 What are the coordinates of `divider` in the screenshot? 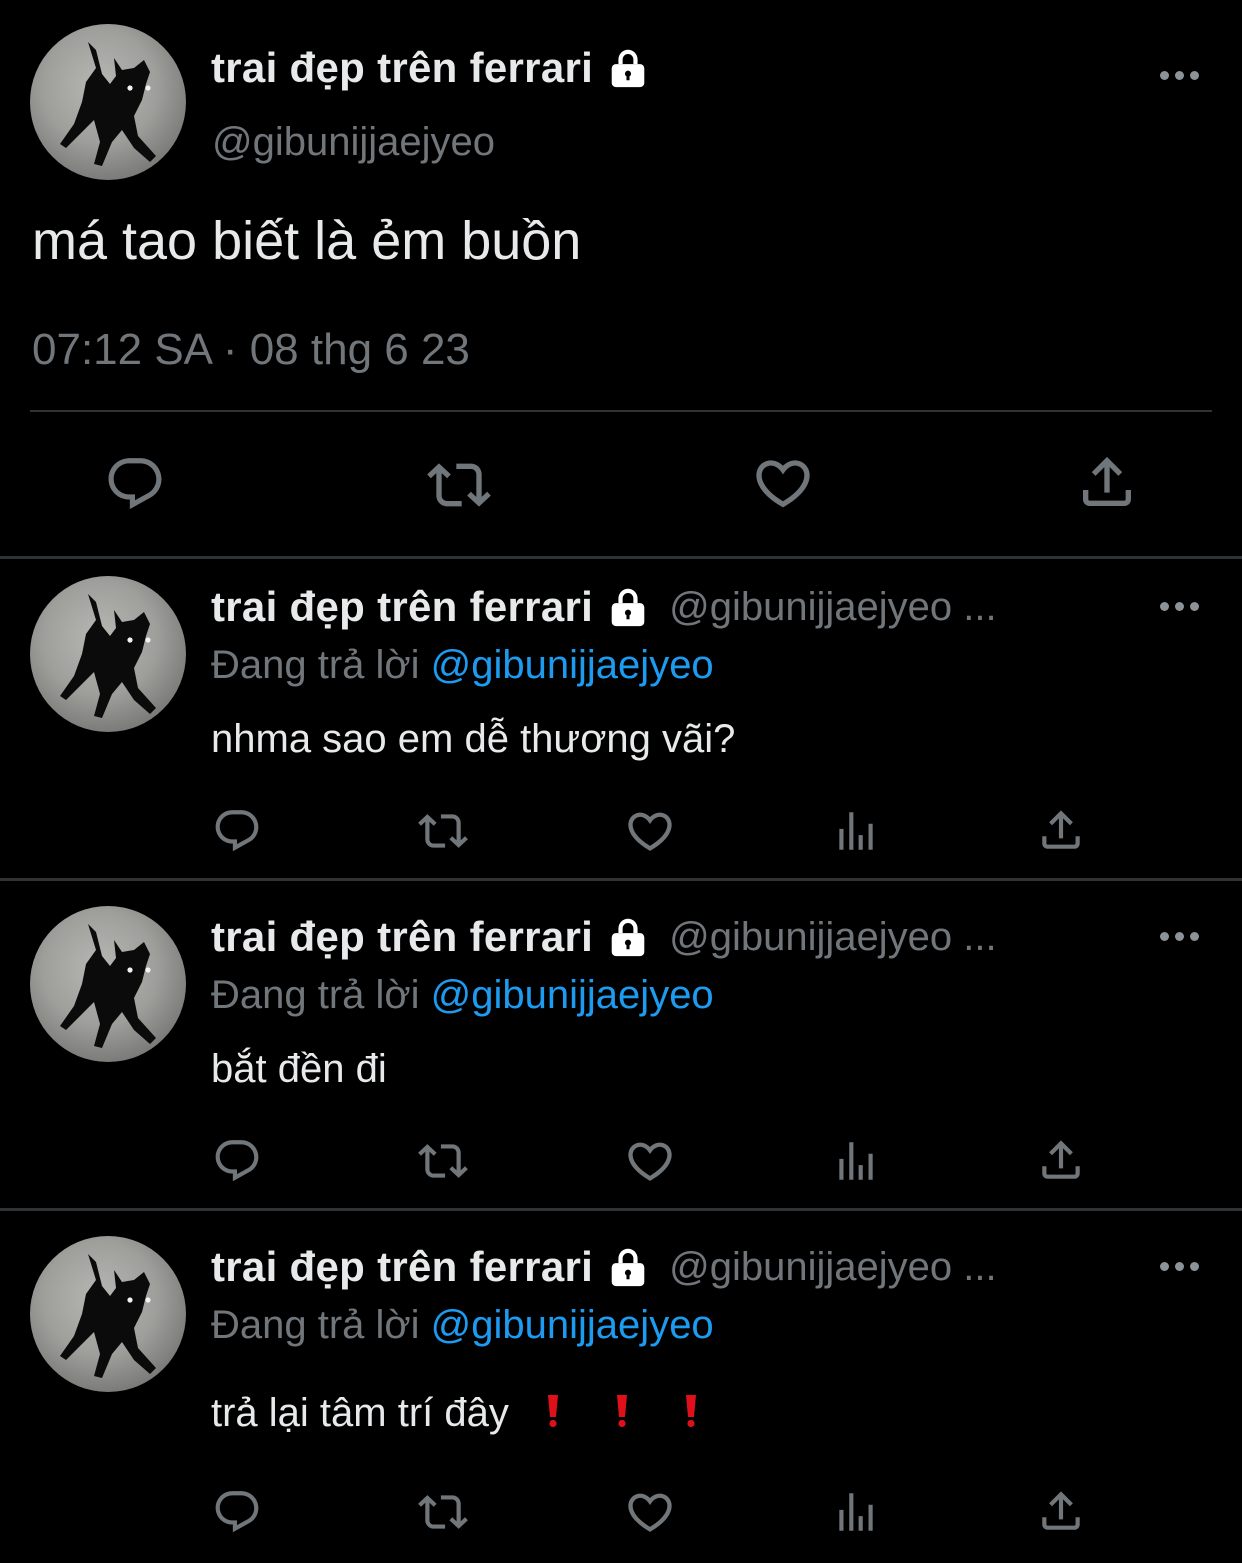 It's located at (621, 411).